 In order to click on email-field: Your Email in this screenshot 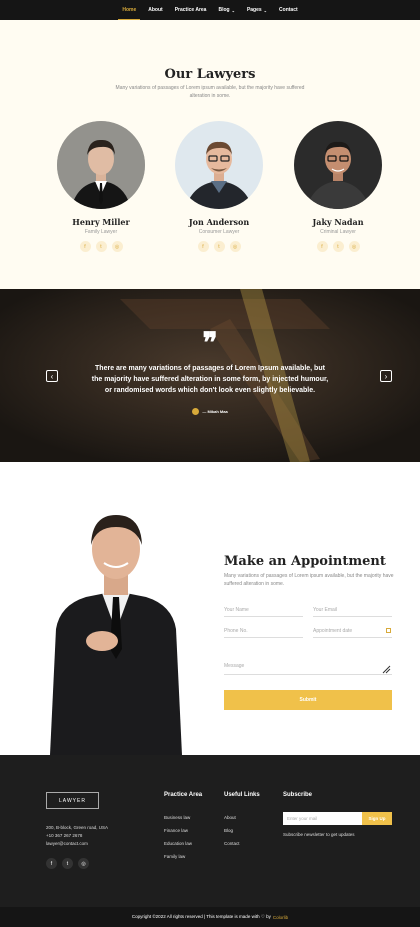, I will do `click(352, 612)`.